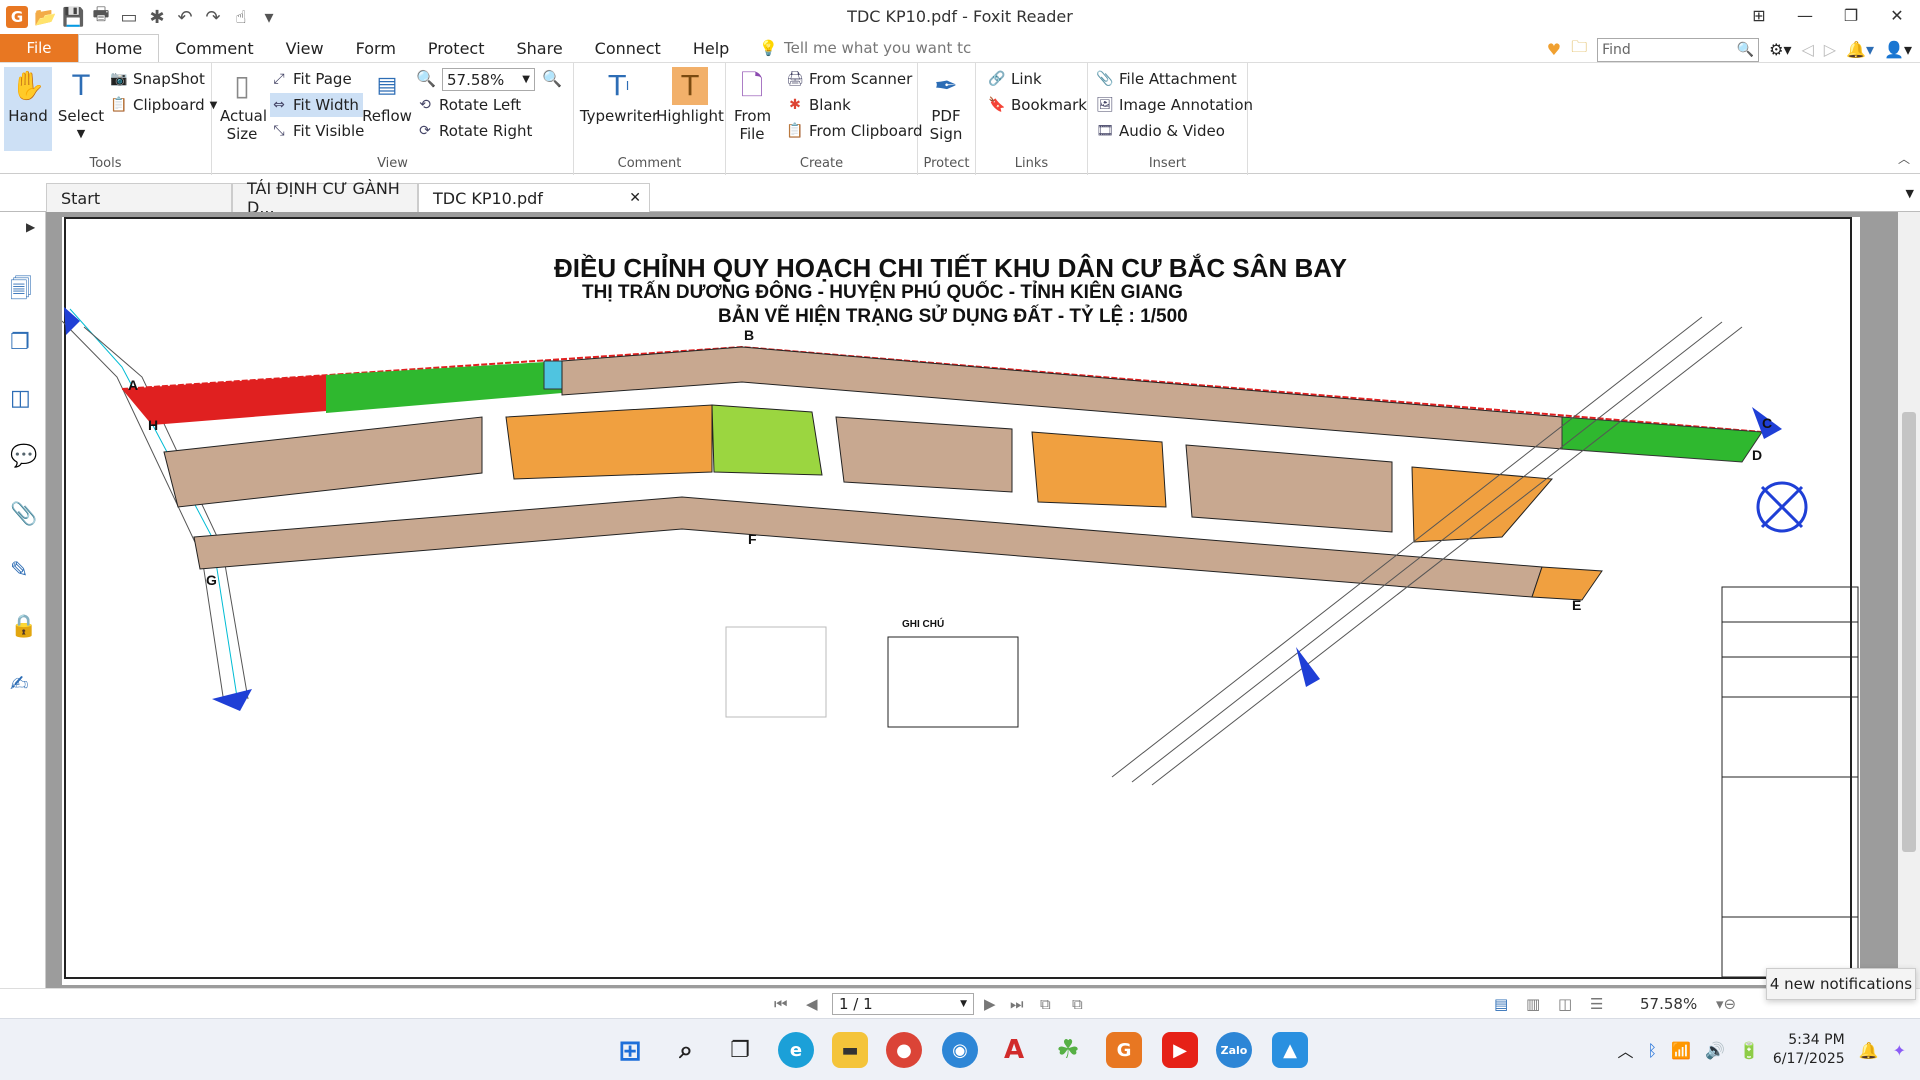  Describe the element at coordinates (1533, 1004) in the screenshot. I see `continuous-page-icon: ▥` at that location.